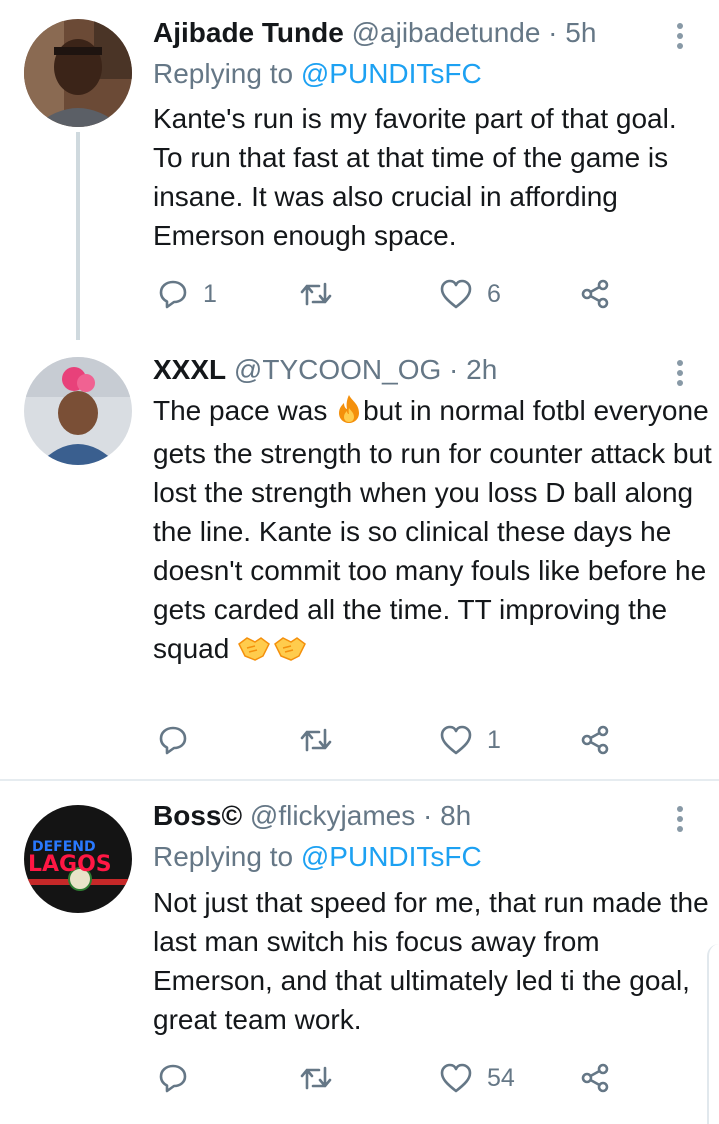  Describe the element at coordinates (349, 414) in the screenshot. I see `fire-emoji` at that location.